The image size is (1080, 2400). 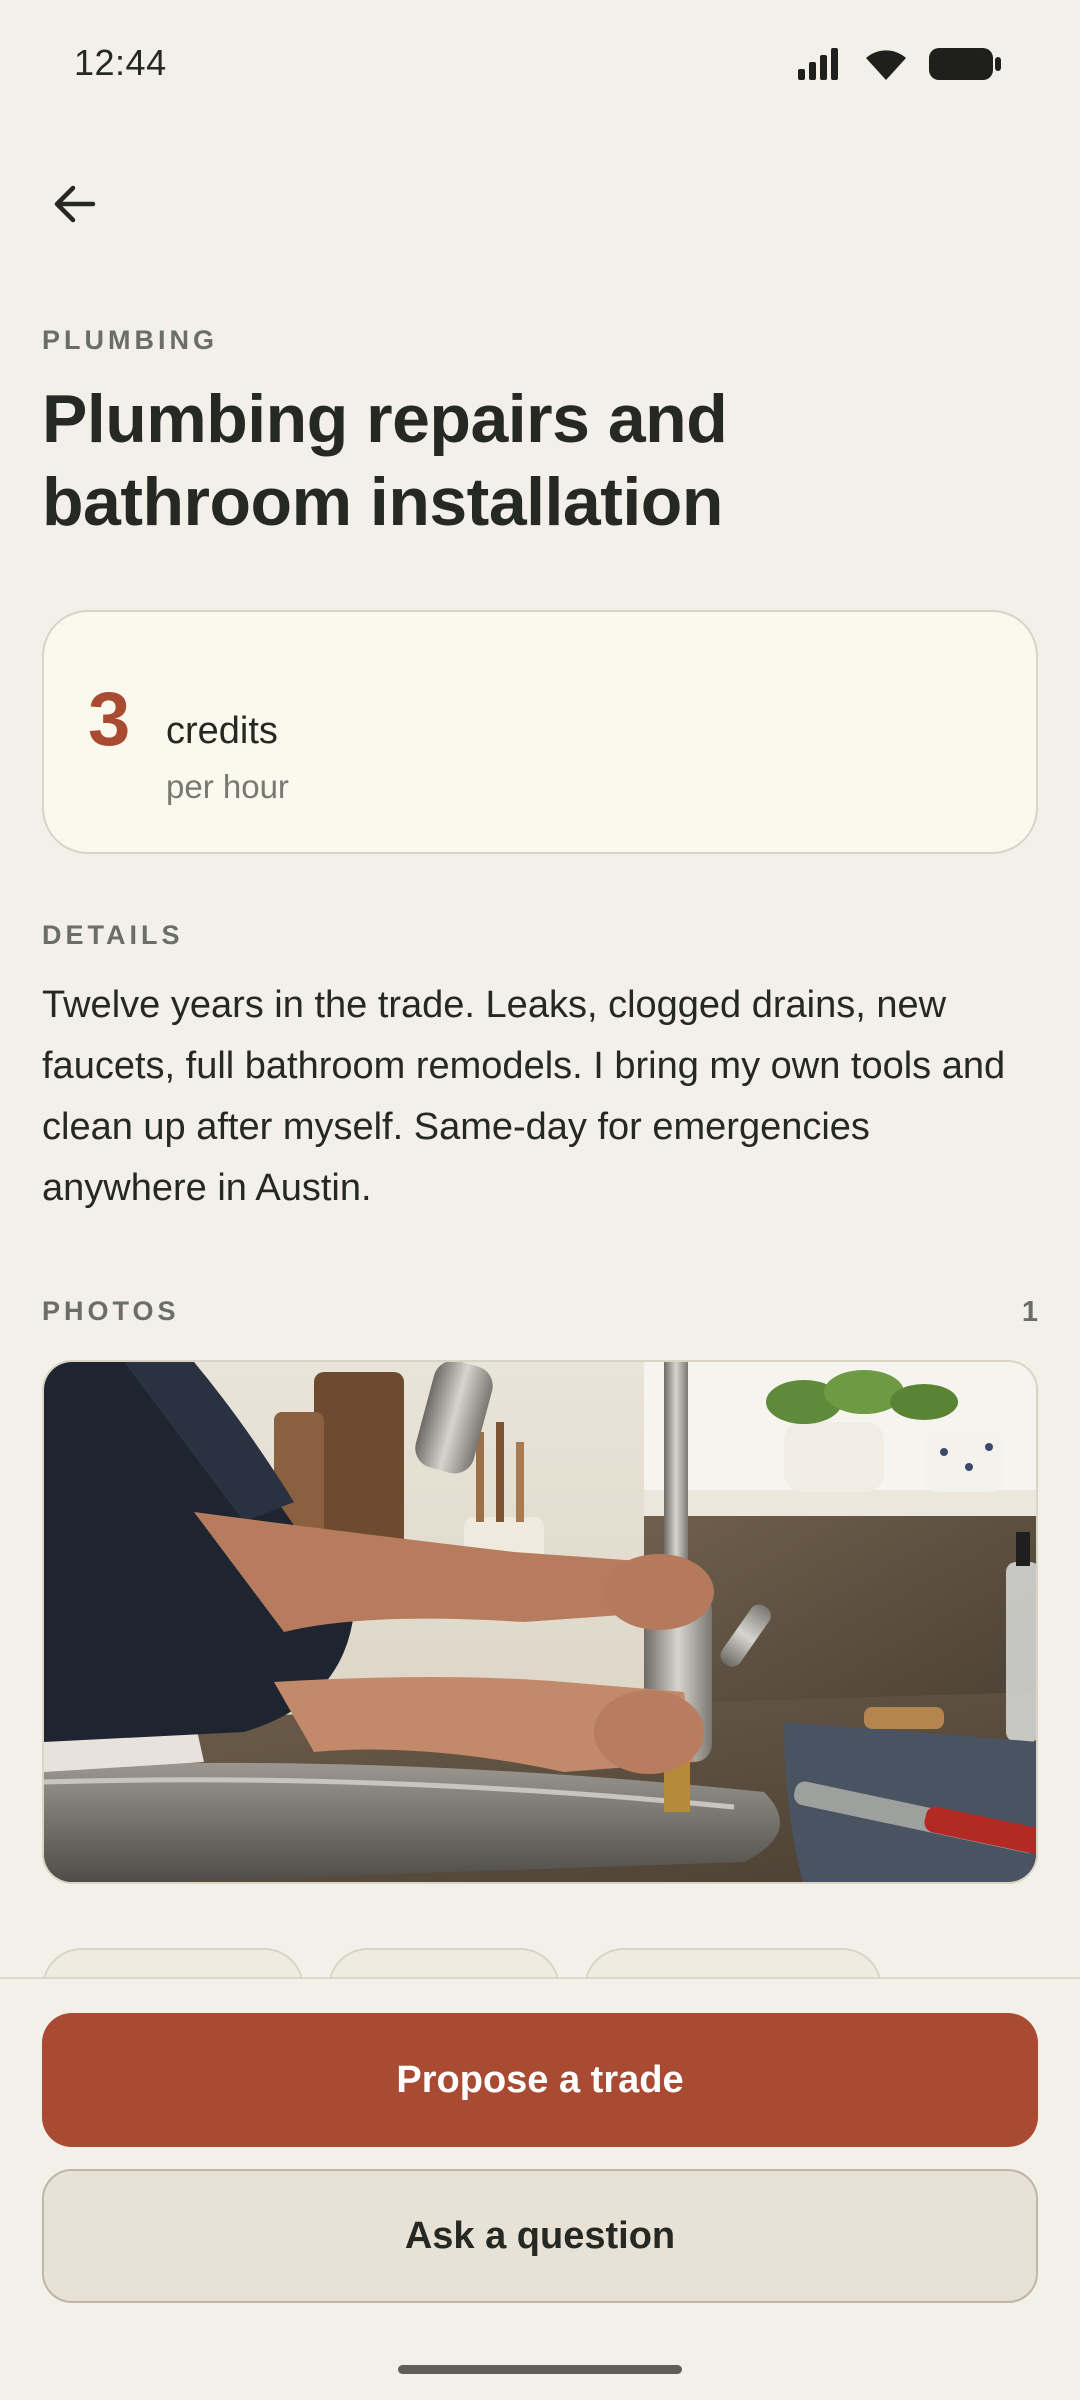 I want to click on status-icons, so click(x=899, y=66).